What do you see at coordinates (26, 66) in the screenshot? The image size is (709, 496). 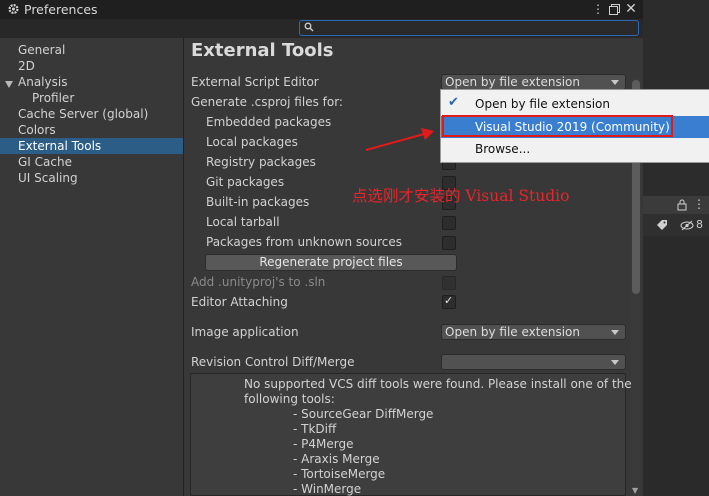 I see `nav-item-2d: 2D` at bounding box center [26, 66].